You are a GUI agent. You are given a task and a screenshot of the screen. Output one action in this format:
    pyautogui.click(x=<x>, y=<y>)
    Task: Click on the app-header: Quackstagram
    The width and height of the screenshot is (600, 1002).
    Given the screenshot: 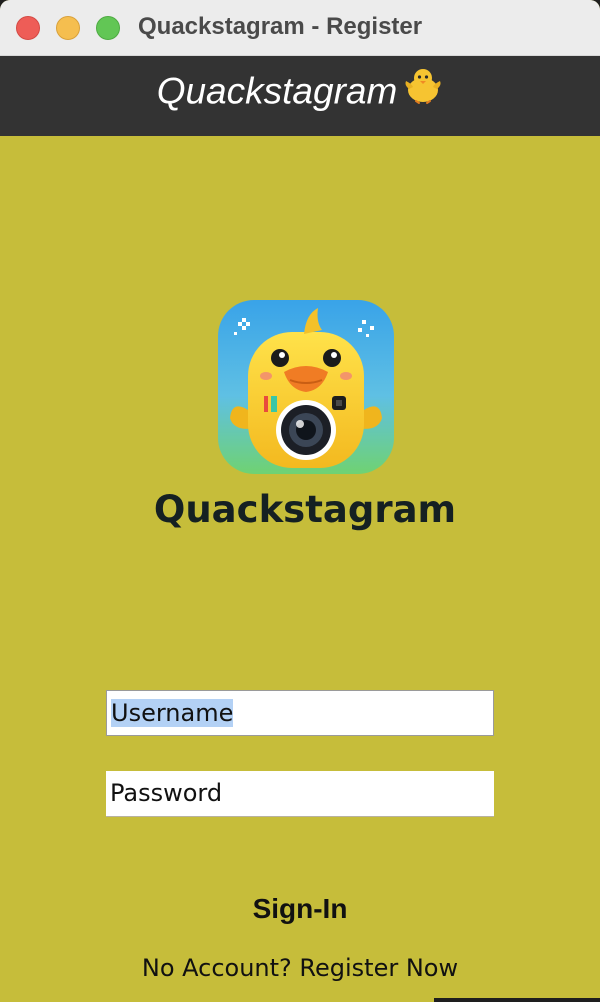 What is the action you would take?
    pyautogui.click(x=300, y=96)
    